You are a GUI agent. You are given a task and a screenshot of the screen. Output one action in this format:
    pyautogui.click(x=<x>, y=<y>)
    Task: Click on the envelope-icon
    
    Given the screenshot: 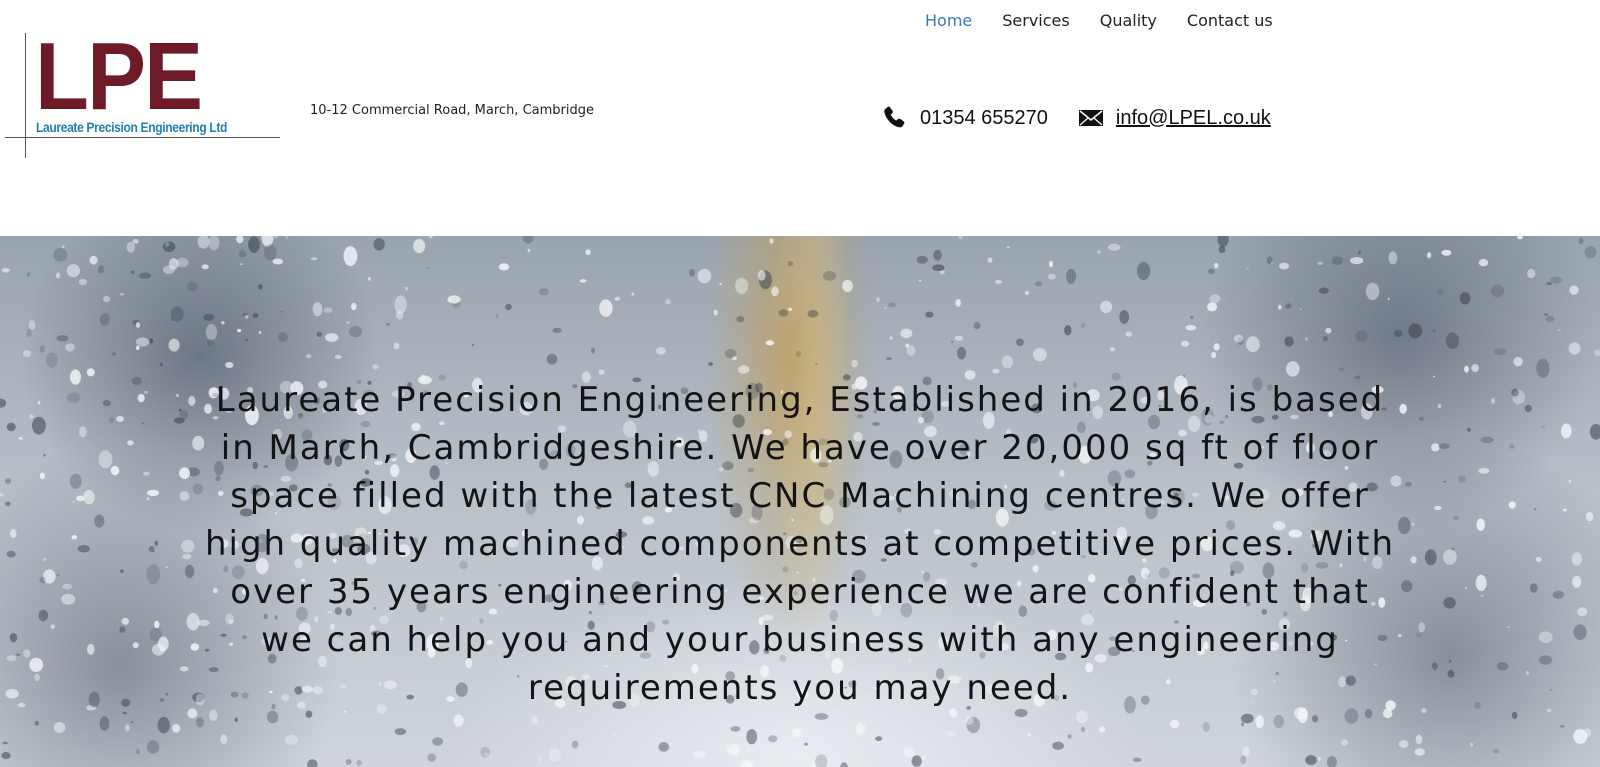 What is the action you would take?
    pyautogui.click(x=1090, y=118)
    